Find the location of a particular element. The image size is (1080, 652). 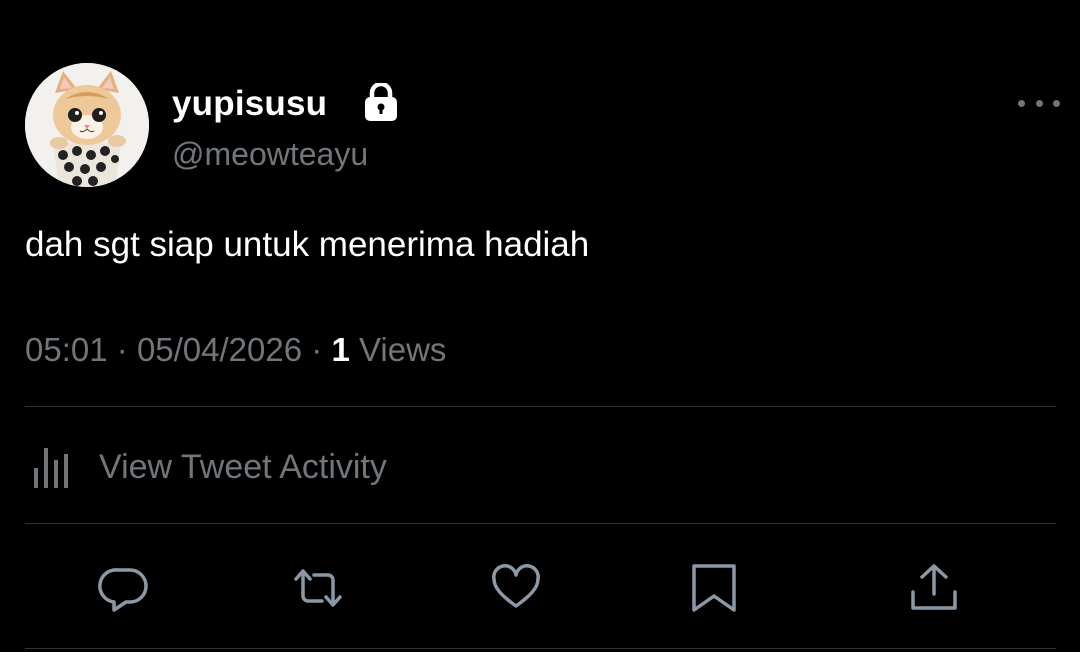

bookmark-button is located at coordinates (714, 588).